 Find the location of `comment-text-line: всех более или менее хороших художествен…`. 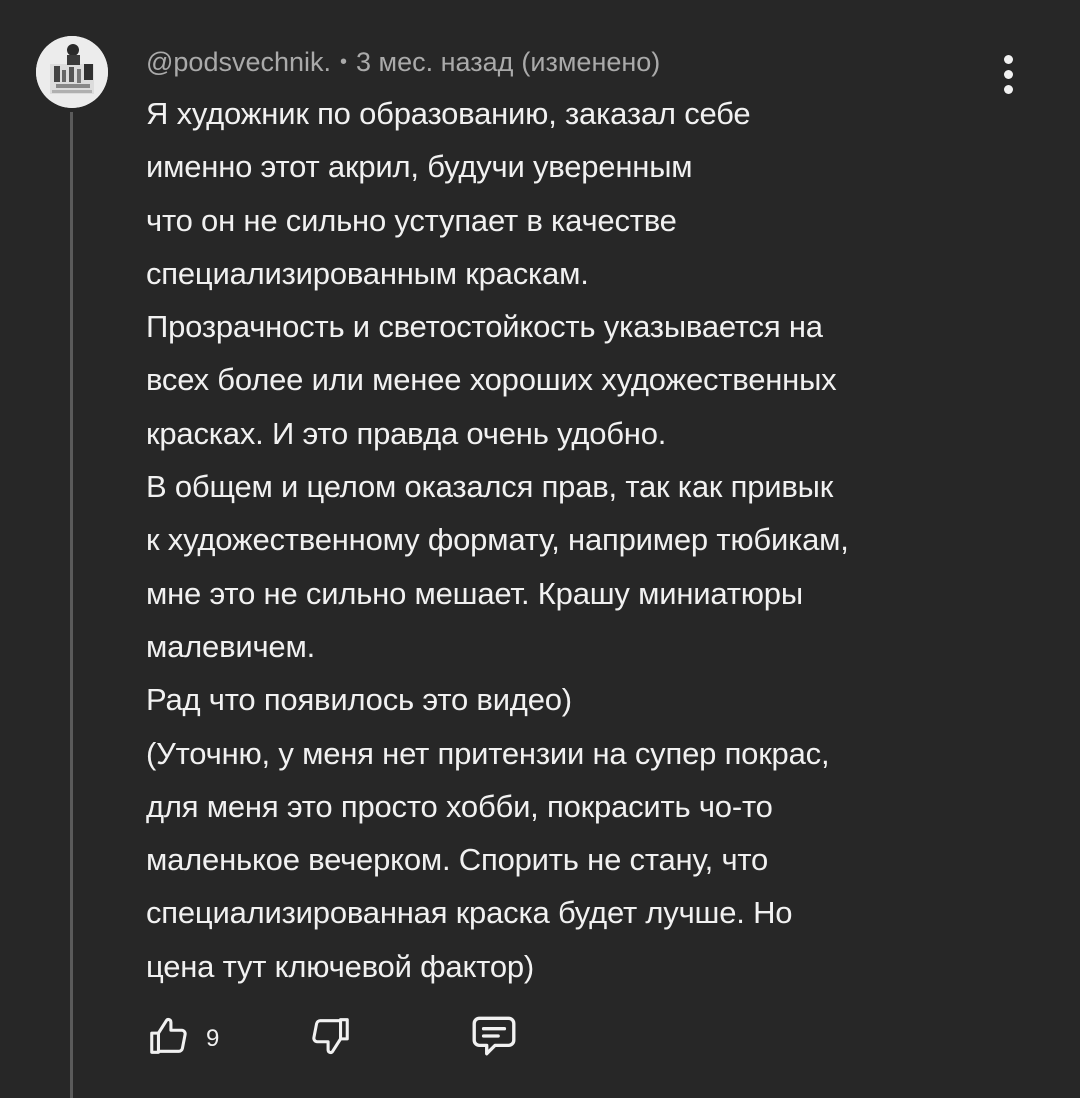

comment-text-line: всех более или менее хороших художествен… is located at coordinates (491, 380).